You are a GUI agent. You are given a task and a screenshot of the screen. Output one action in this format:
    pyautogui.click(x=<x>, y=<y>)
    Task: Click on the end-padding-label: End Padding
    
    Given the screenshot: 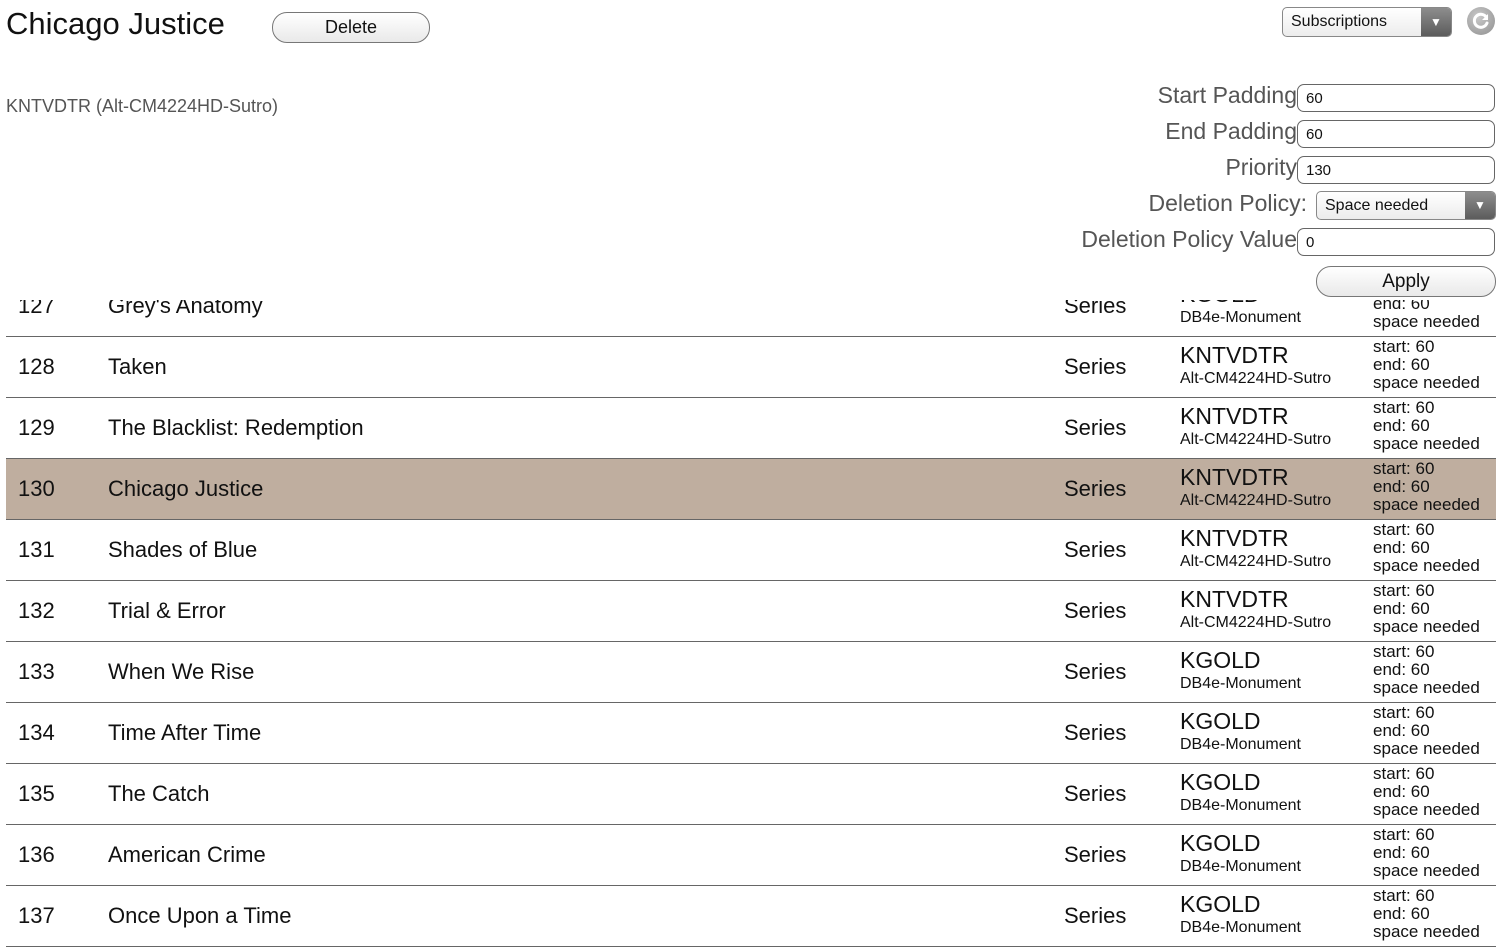 What is the action you would take?
    pyautogui.click(x=1231, y=131)
    